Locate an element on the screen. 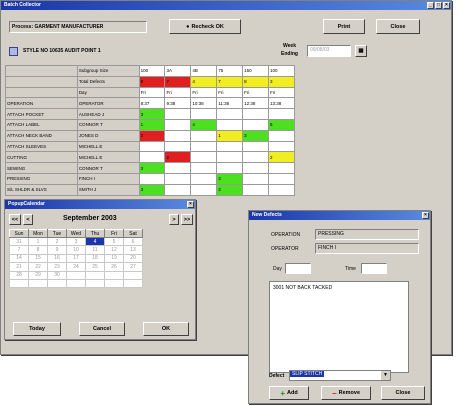 The image size is (461, 406). calendar-day: 18 is located at coordinates (95, 258).